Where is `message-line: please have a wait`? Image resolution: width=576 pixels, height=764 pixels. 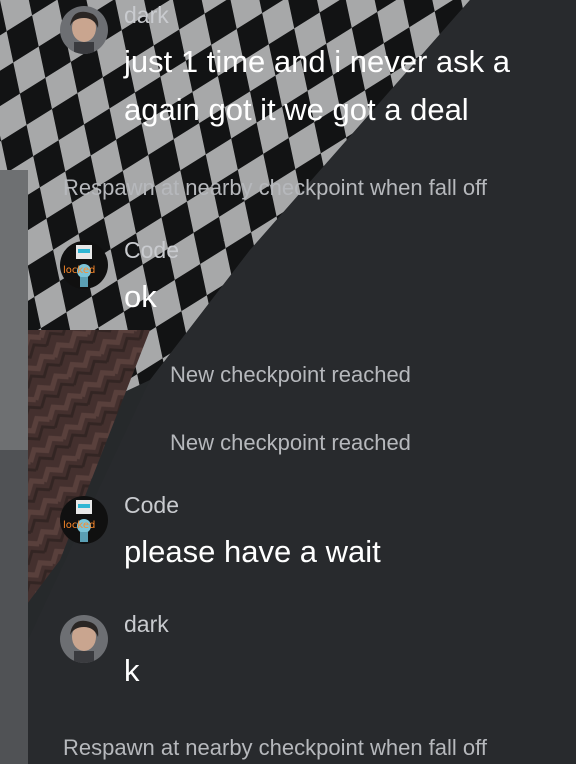 message-line: please have a wait is located at coordinates (252, 551).